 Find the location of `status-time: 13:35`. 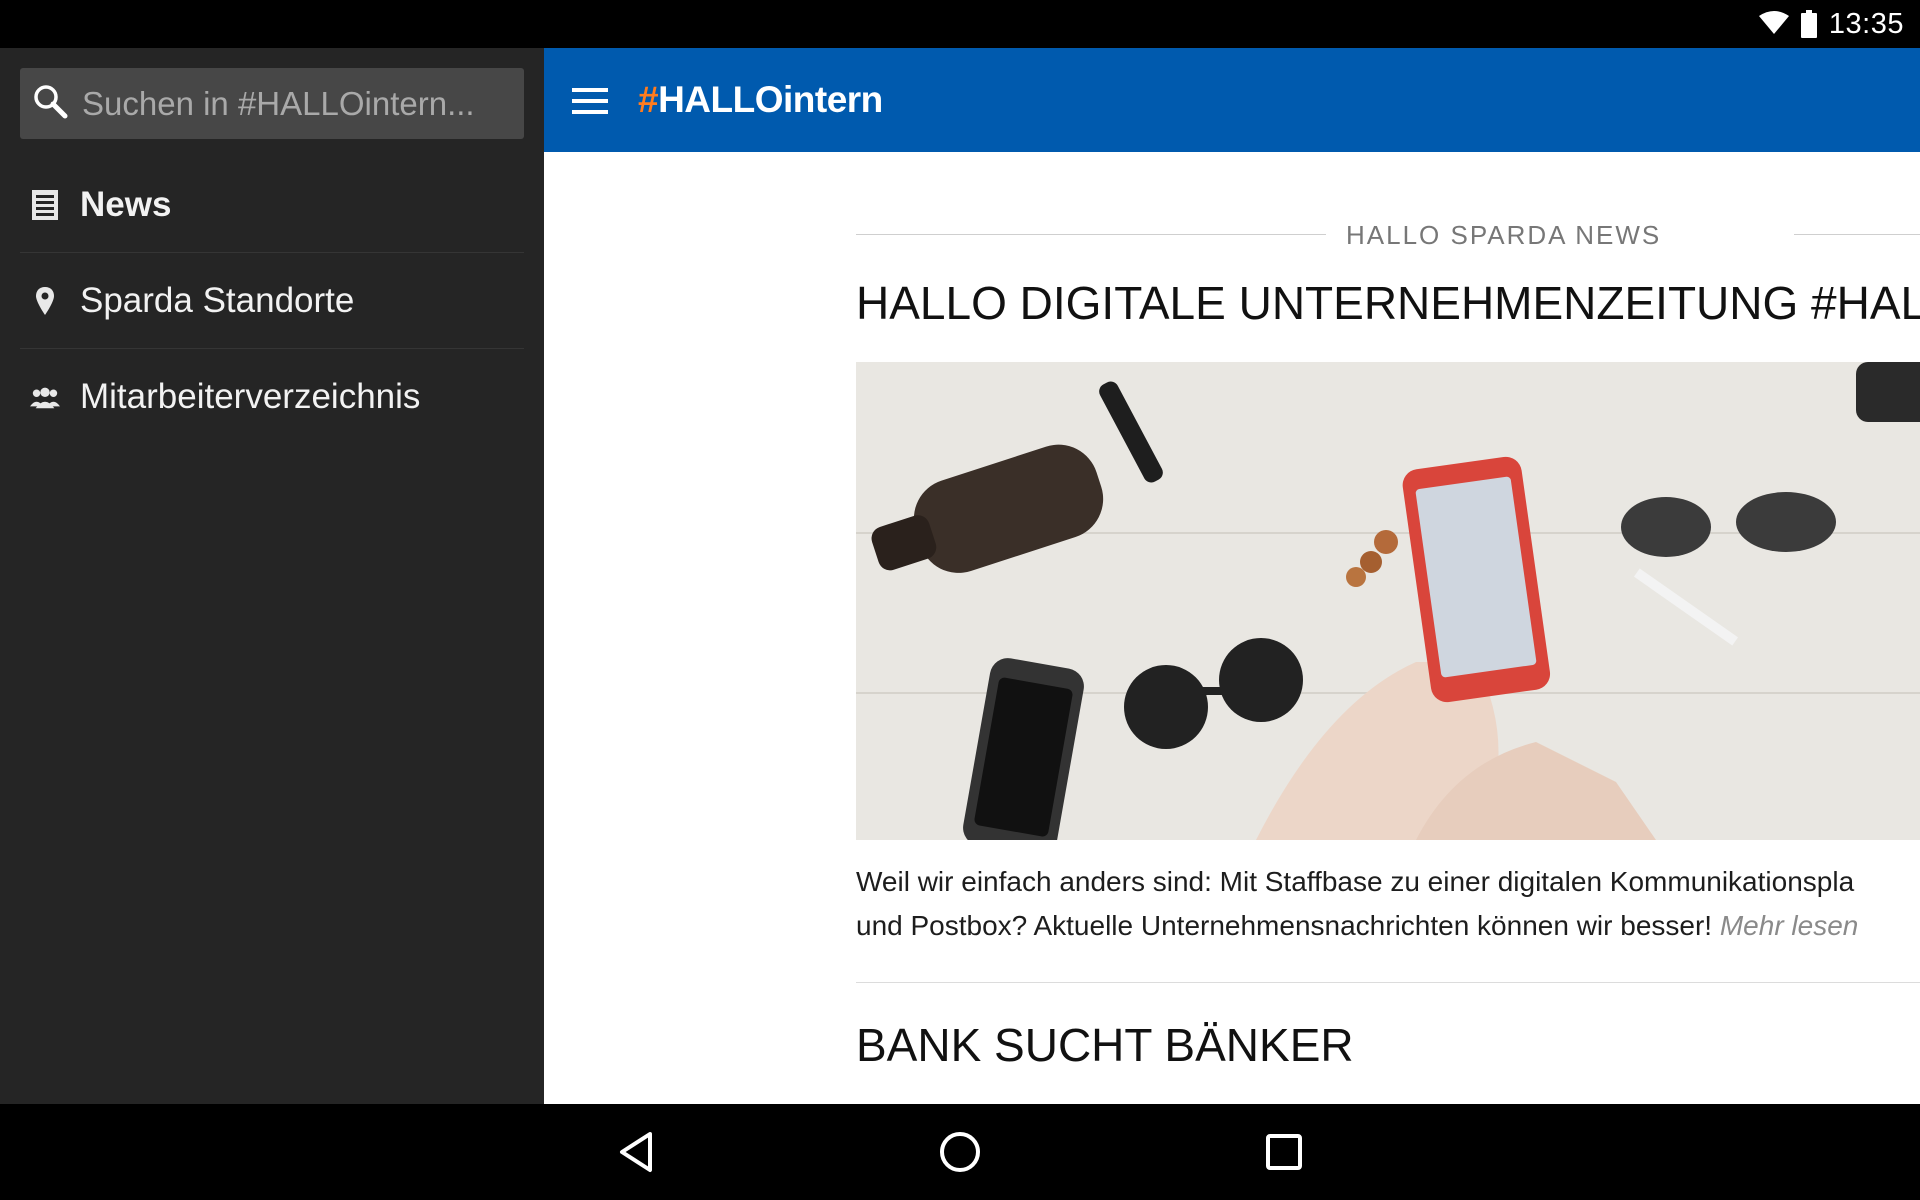

status-time: 13:35 is located at coordinates (1866, 23).